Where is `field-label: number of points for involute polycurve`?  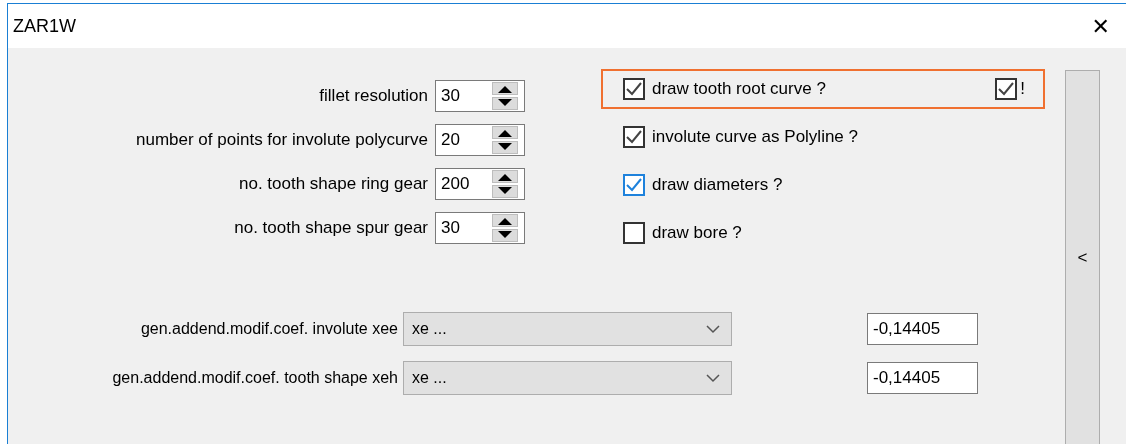 field-label: number of points for involute polycurve is located at coordinates (281, 140).